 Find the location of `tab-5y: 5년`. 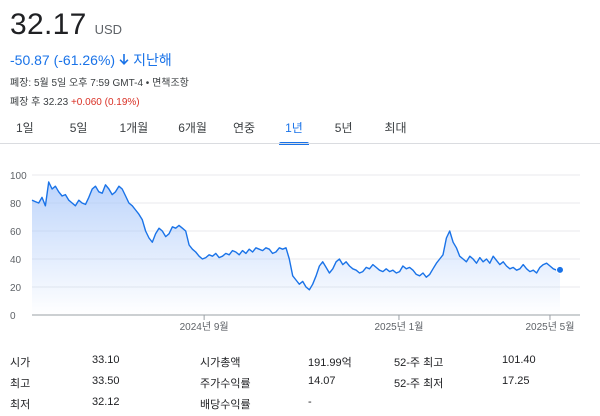

tab-5y: 5년 is located at coordinates (344, 130).